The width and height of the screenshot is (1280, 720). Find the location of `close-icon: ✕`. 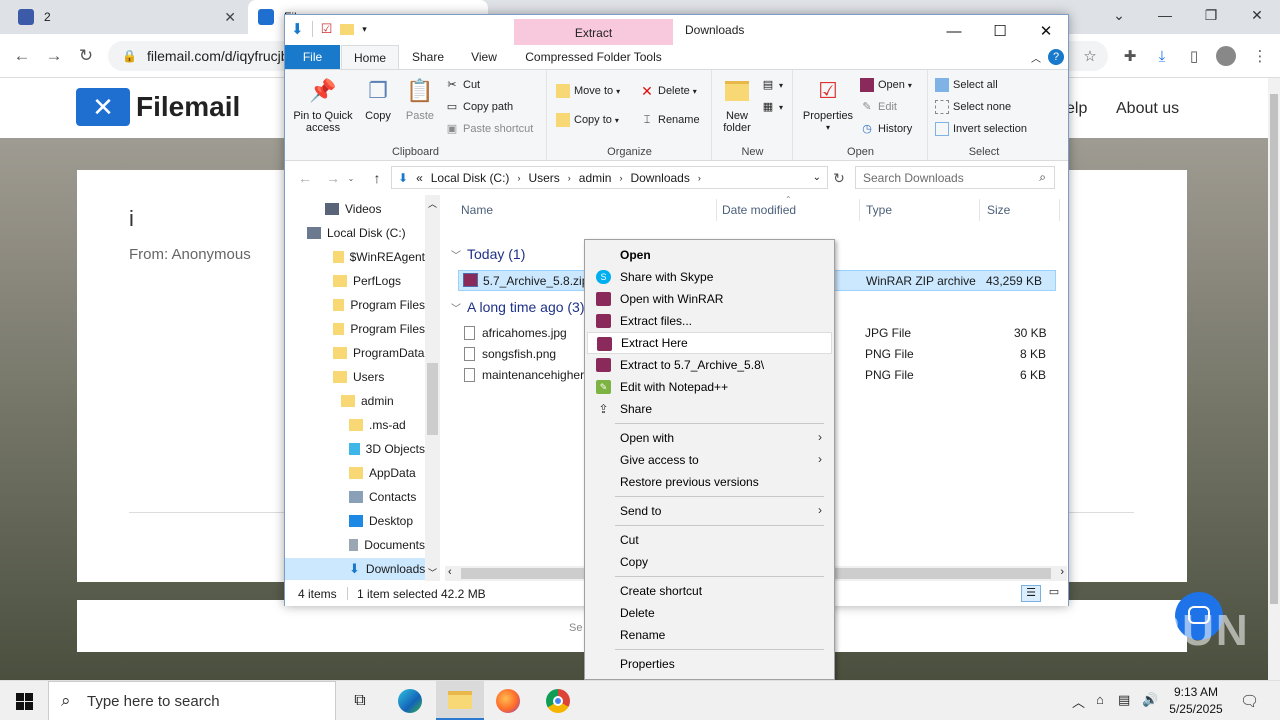

close-icon: ✕ is located at coordinates (1257, 15).